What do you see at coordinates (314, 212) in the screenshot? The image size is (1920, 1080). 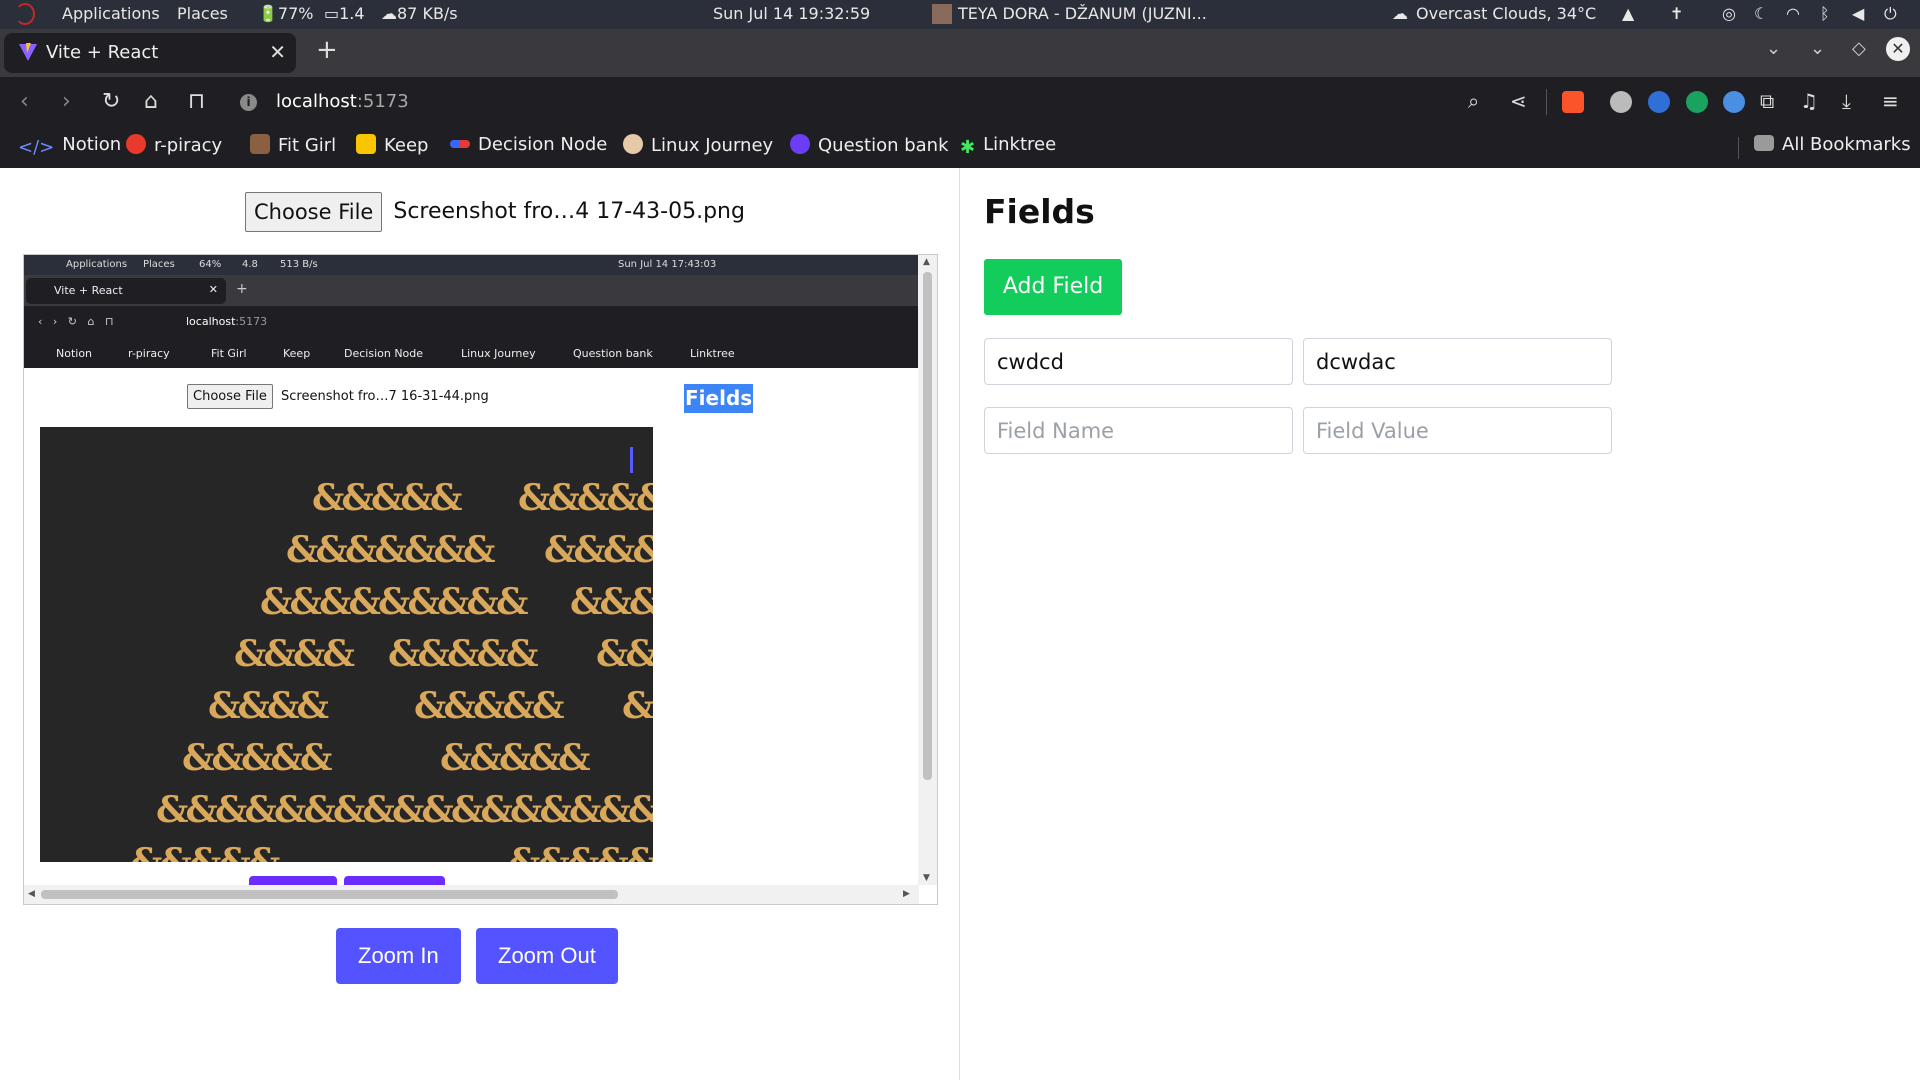 I see `choose-file-button: Choose File` at bounding box center [314, 212].